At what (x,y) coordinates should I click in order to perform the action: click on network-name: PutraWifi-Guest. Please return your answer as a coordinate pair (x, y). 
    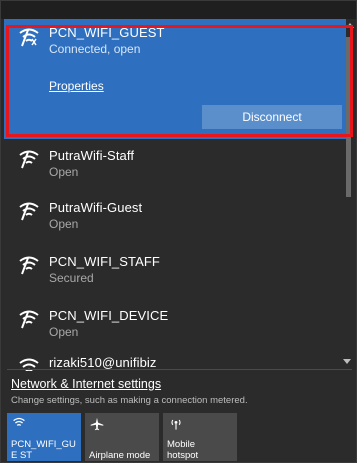
    Looking at the image, I should click on (96, 207).